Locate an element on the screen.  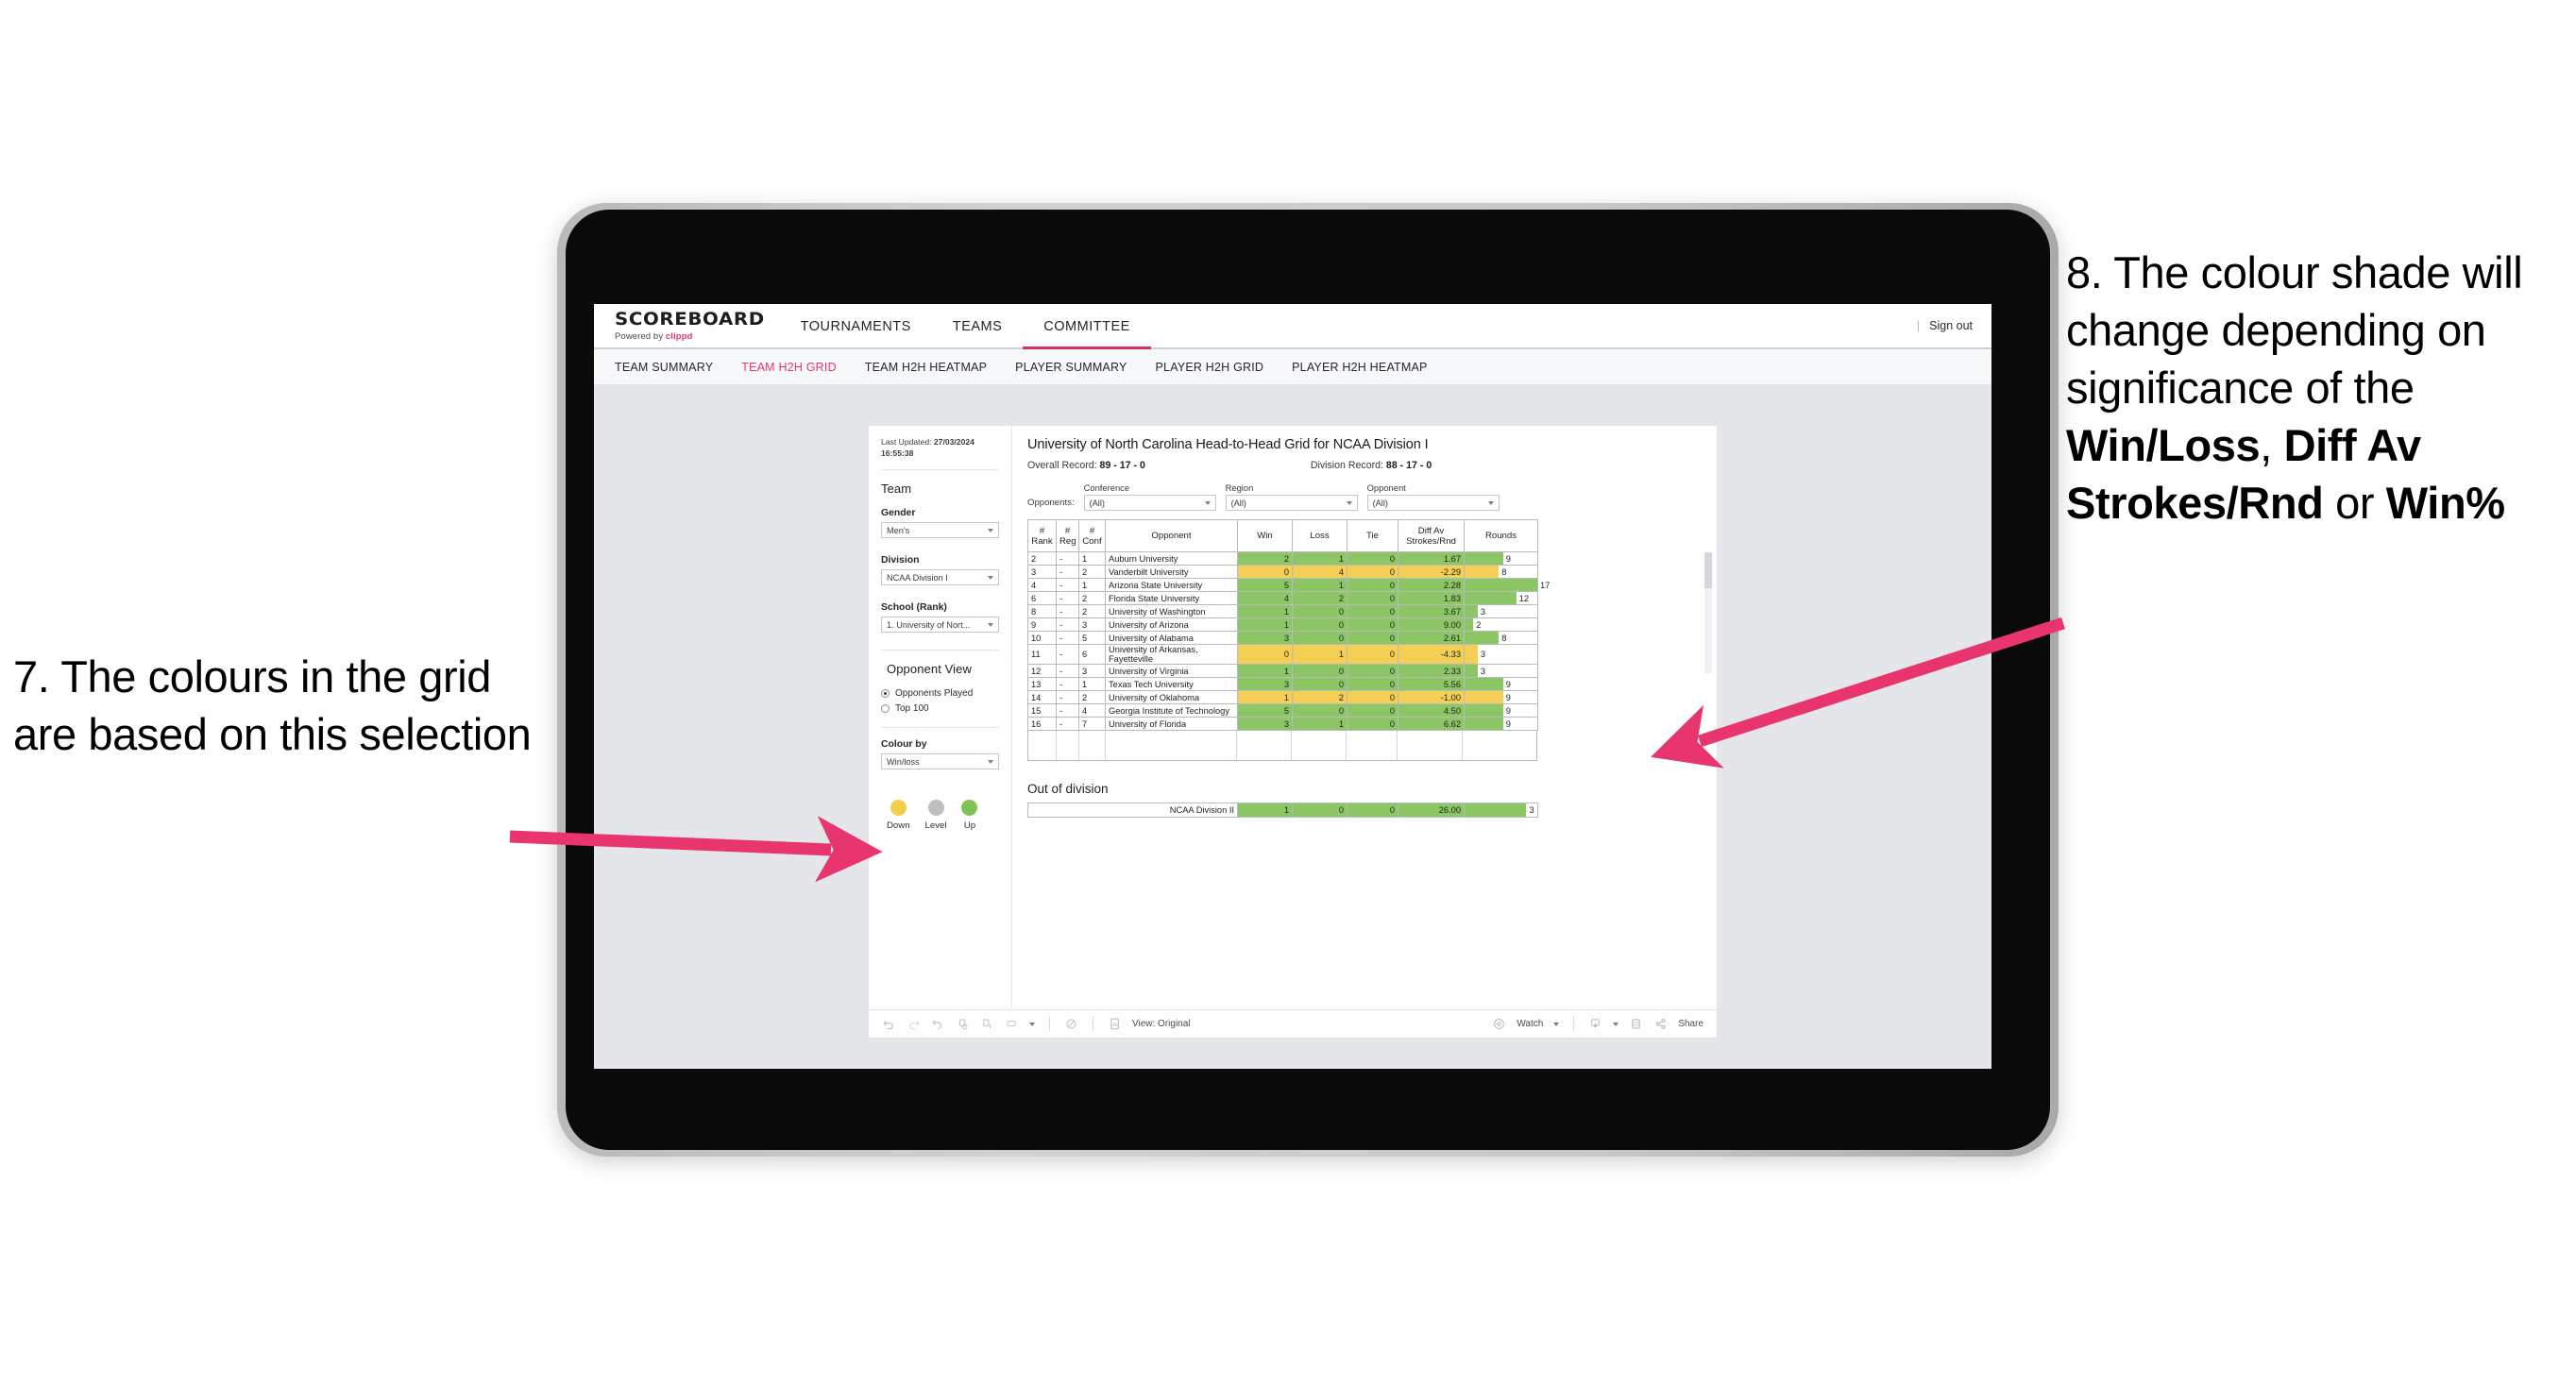
cell-conf: 7 is located at coordinates (1092, 724).